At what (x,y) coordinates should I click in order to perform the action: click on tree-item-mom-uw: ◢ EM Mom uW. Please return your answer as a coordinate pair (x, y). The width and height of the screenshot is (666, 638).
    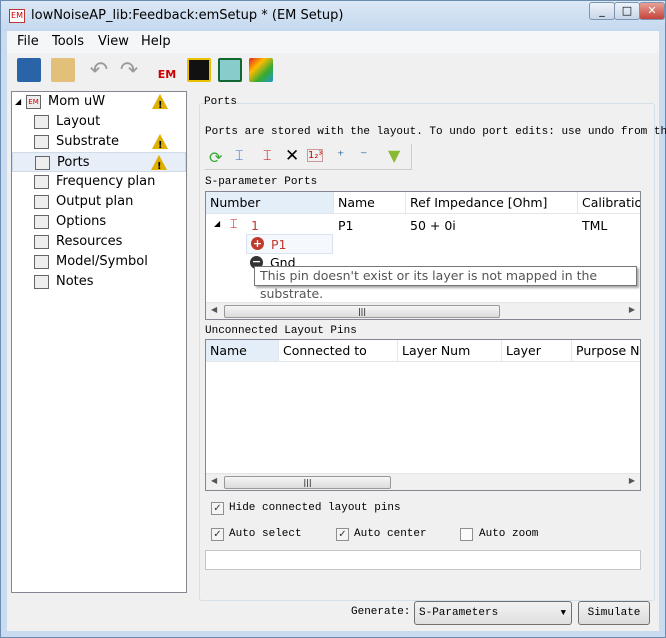
    Looking at the image, I should click on (99, 104).